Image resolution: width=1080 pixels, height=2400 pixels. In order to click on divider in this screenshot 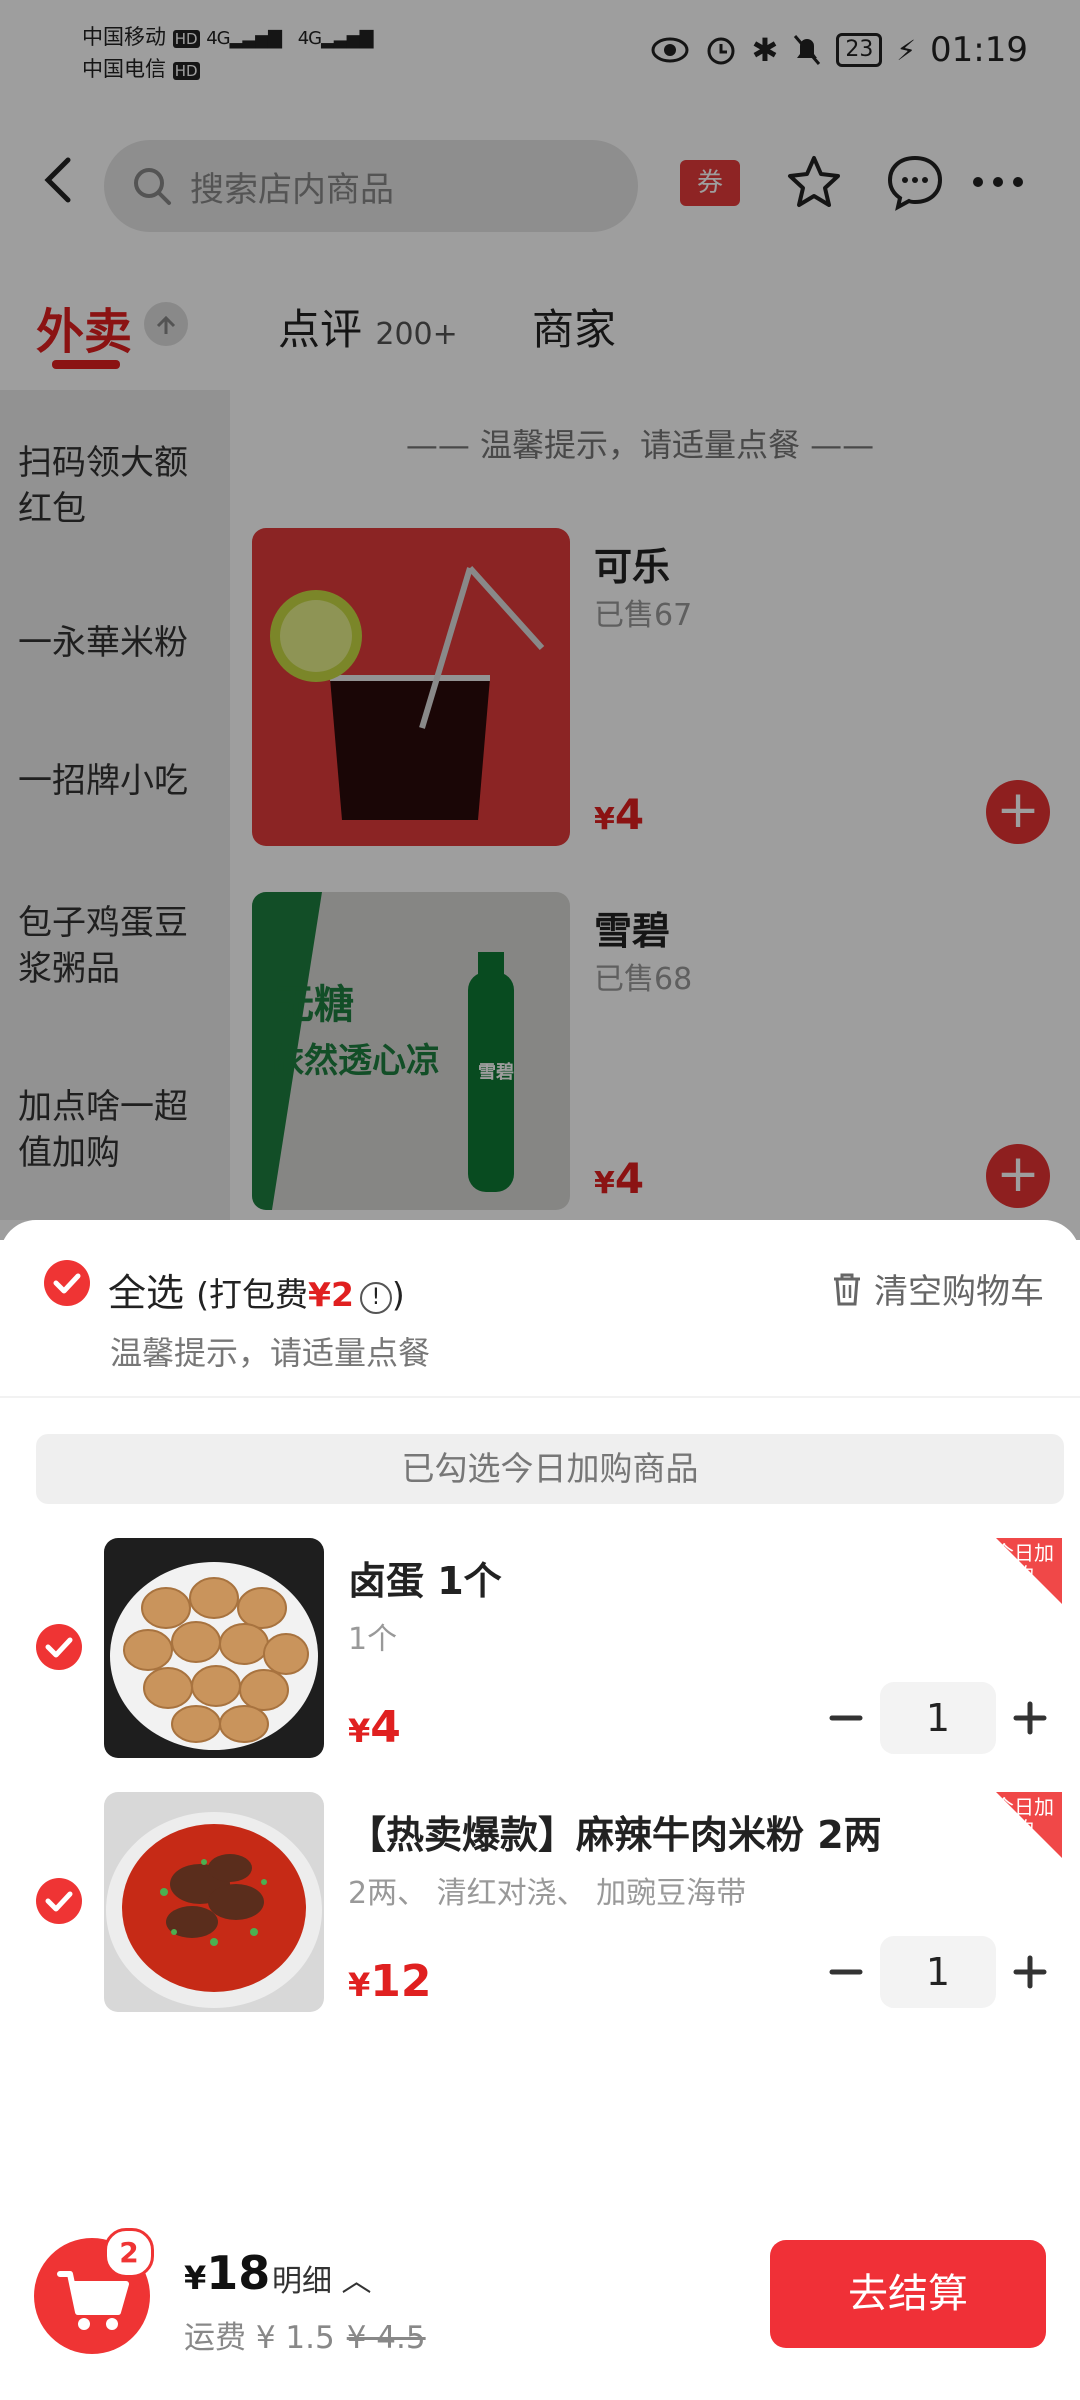, I will do `click(540, 1397)`.